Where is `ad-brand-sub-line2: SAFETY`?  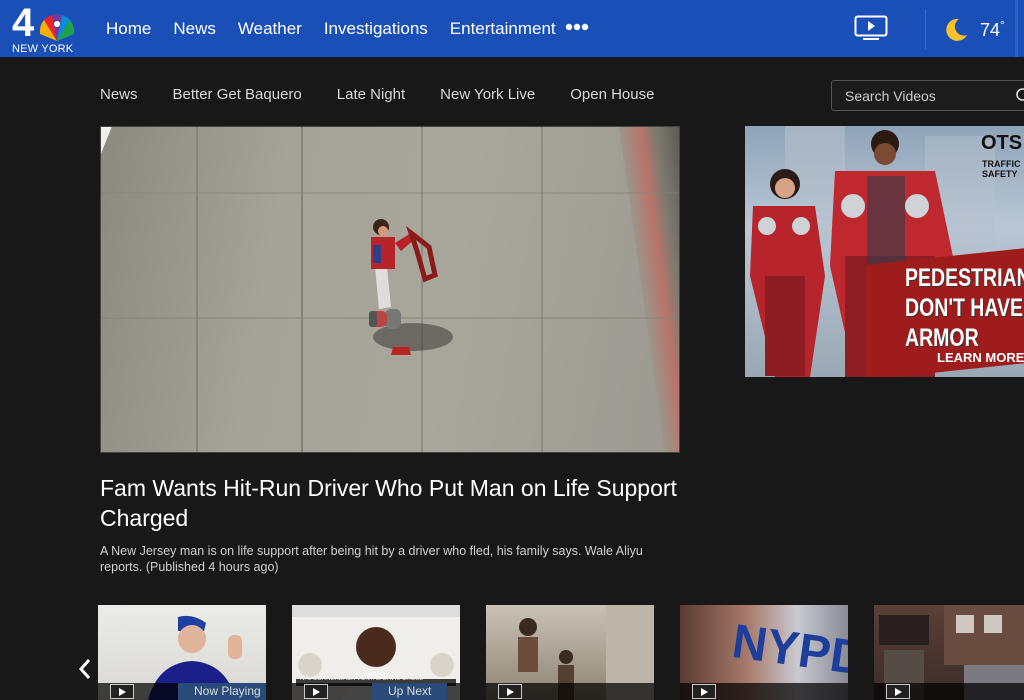 ad-brand-sub-line2: SAFETY is located at coordinates (1000, 174).